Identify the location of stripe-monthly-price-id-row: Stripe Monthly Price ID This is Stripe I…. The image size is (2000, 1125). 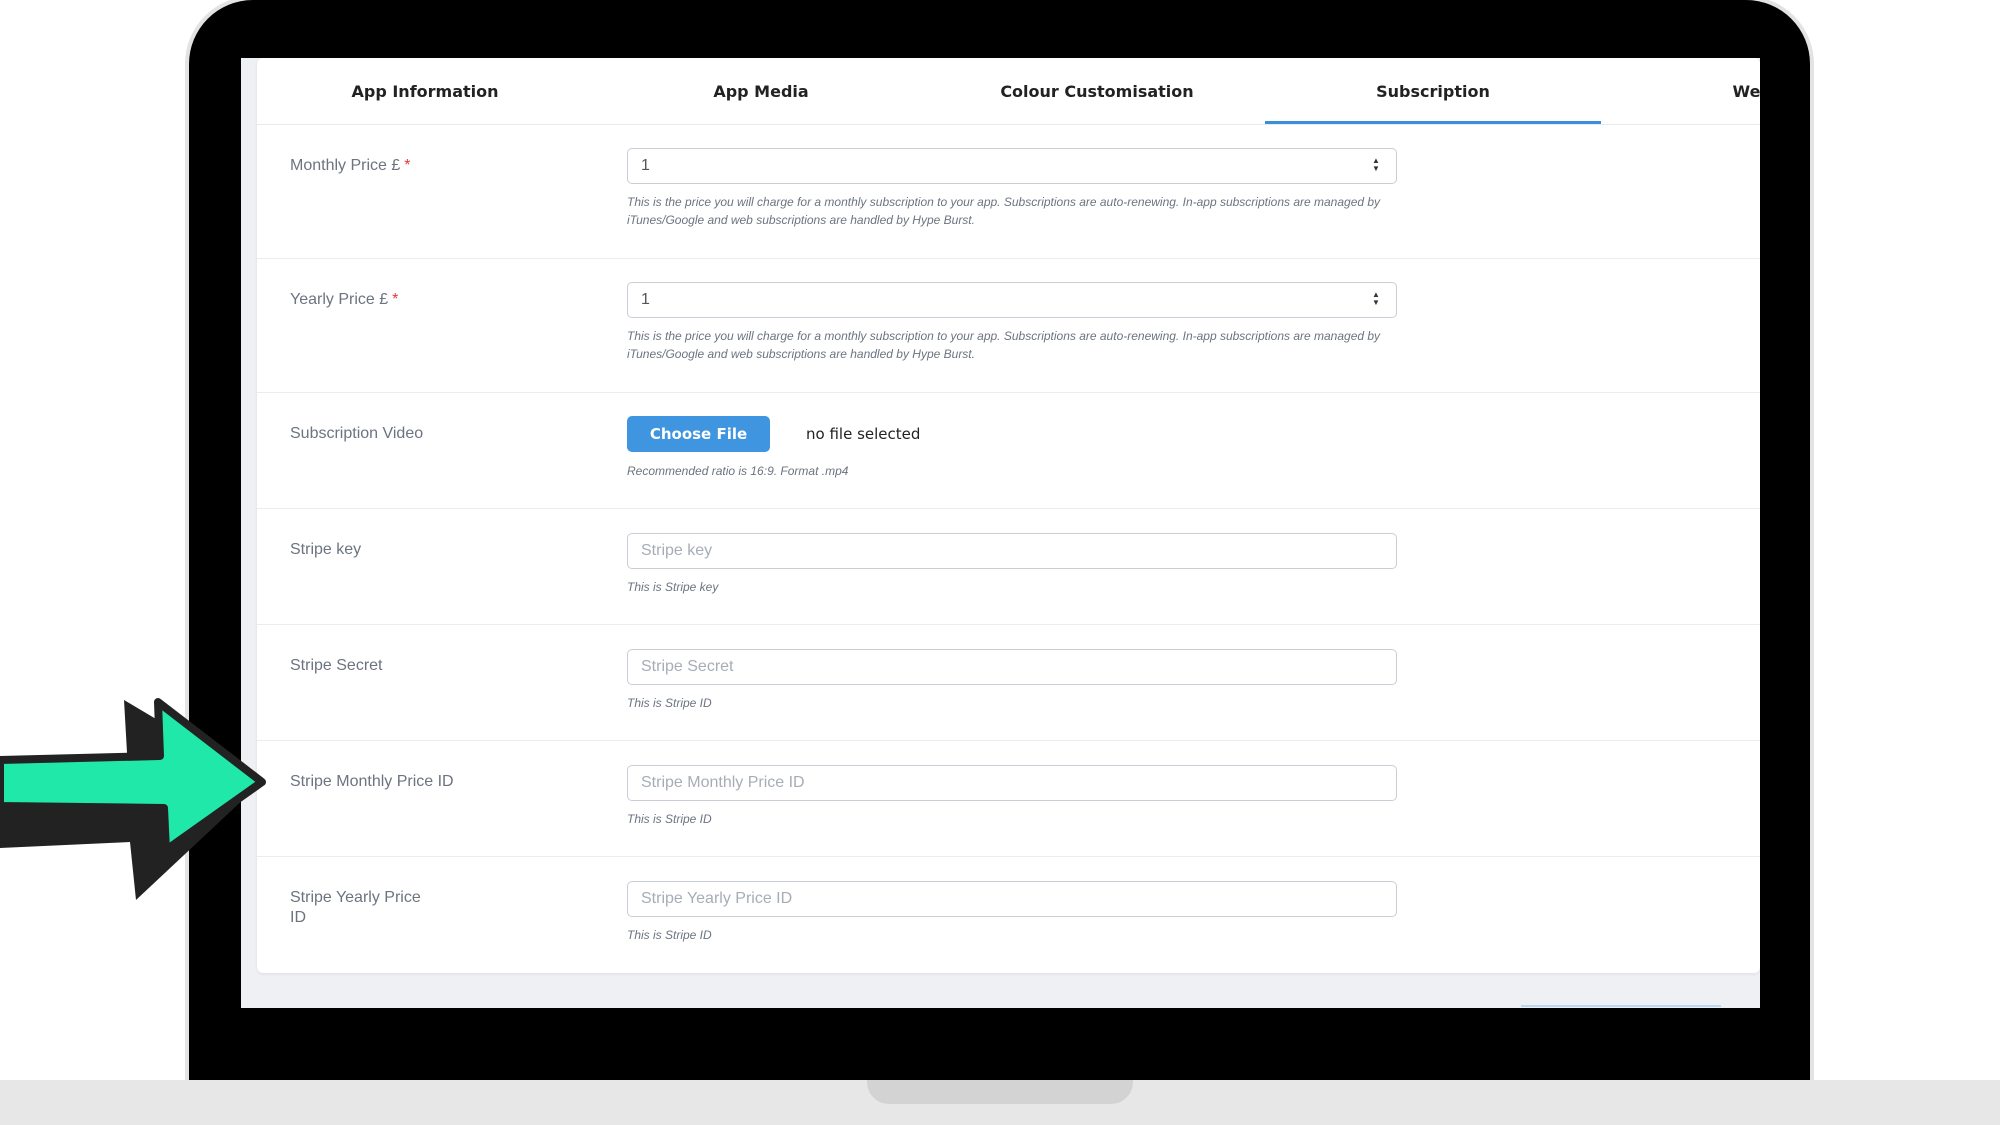
(1008, 798).